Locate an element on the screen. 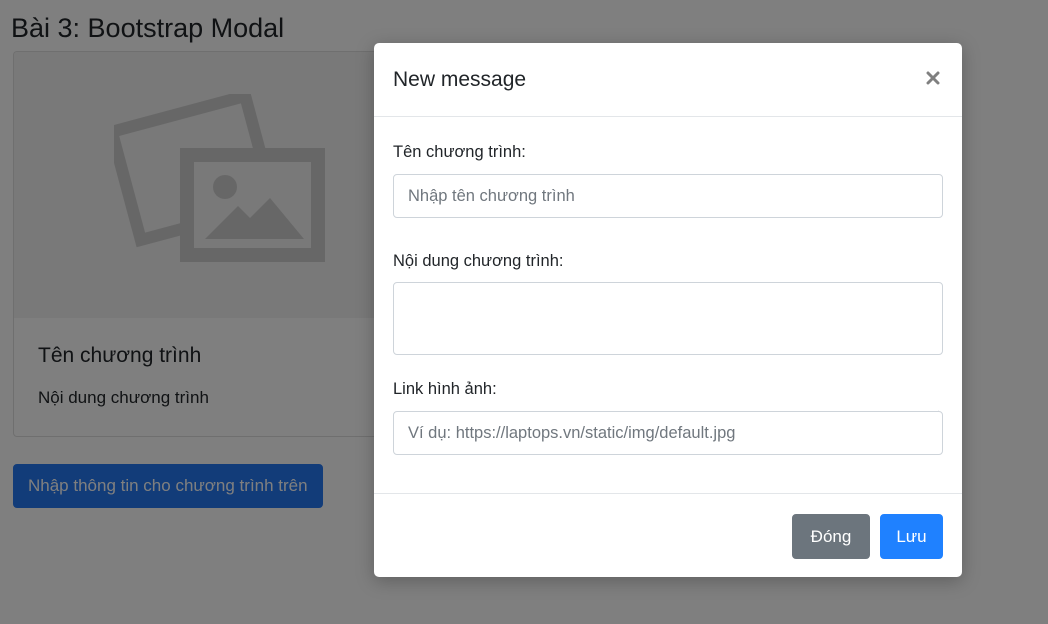 Image resolution: width=1048 pixels, height=624 pixels. program-name-label: Tên chương trình: is located at coordinates (459, 152).